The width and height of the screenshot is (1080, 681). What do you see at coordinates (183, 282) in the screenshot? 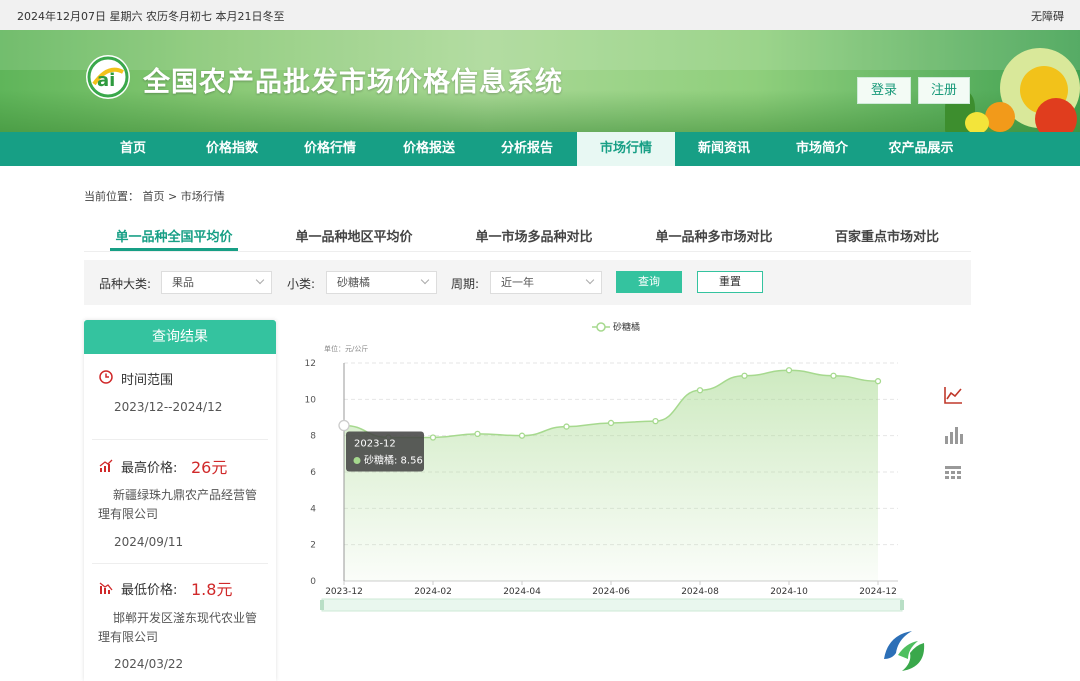
I see `category-select-value: 果品` at bounding box center [183, 282].